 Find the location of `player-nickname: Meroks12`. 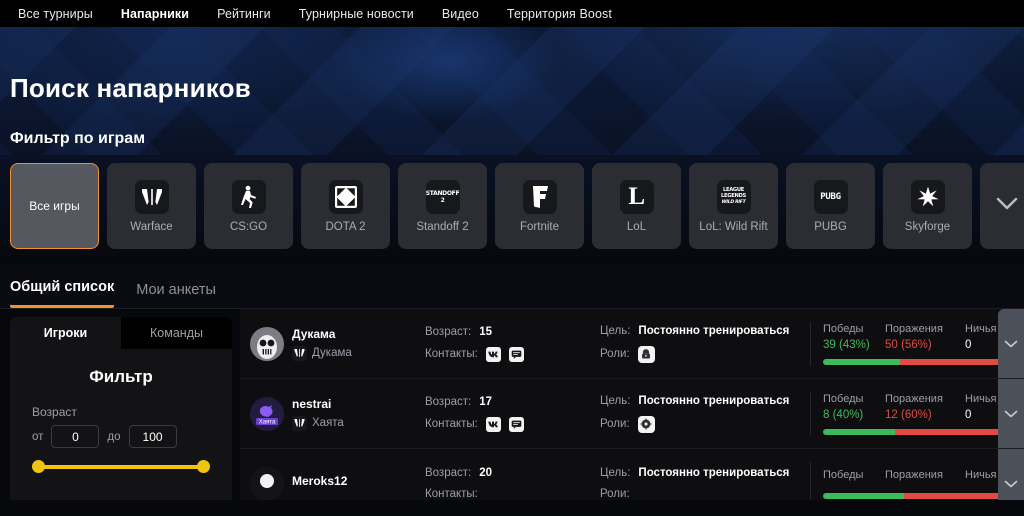

player-nickname: Meroks12 is located at coordinates (319, 481).